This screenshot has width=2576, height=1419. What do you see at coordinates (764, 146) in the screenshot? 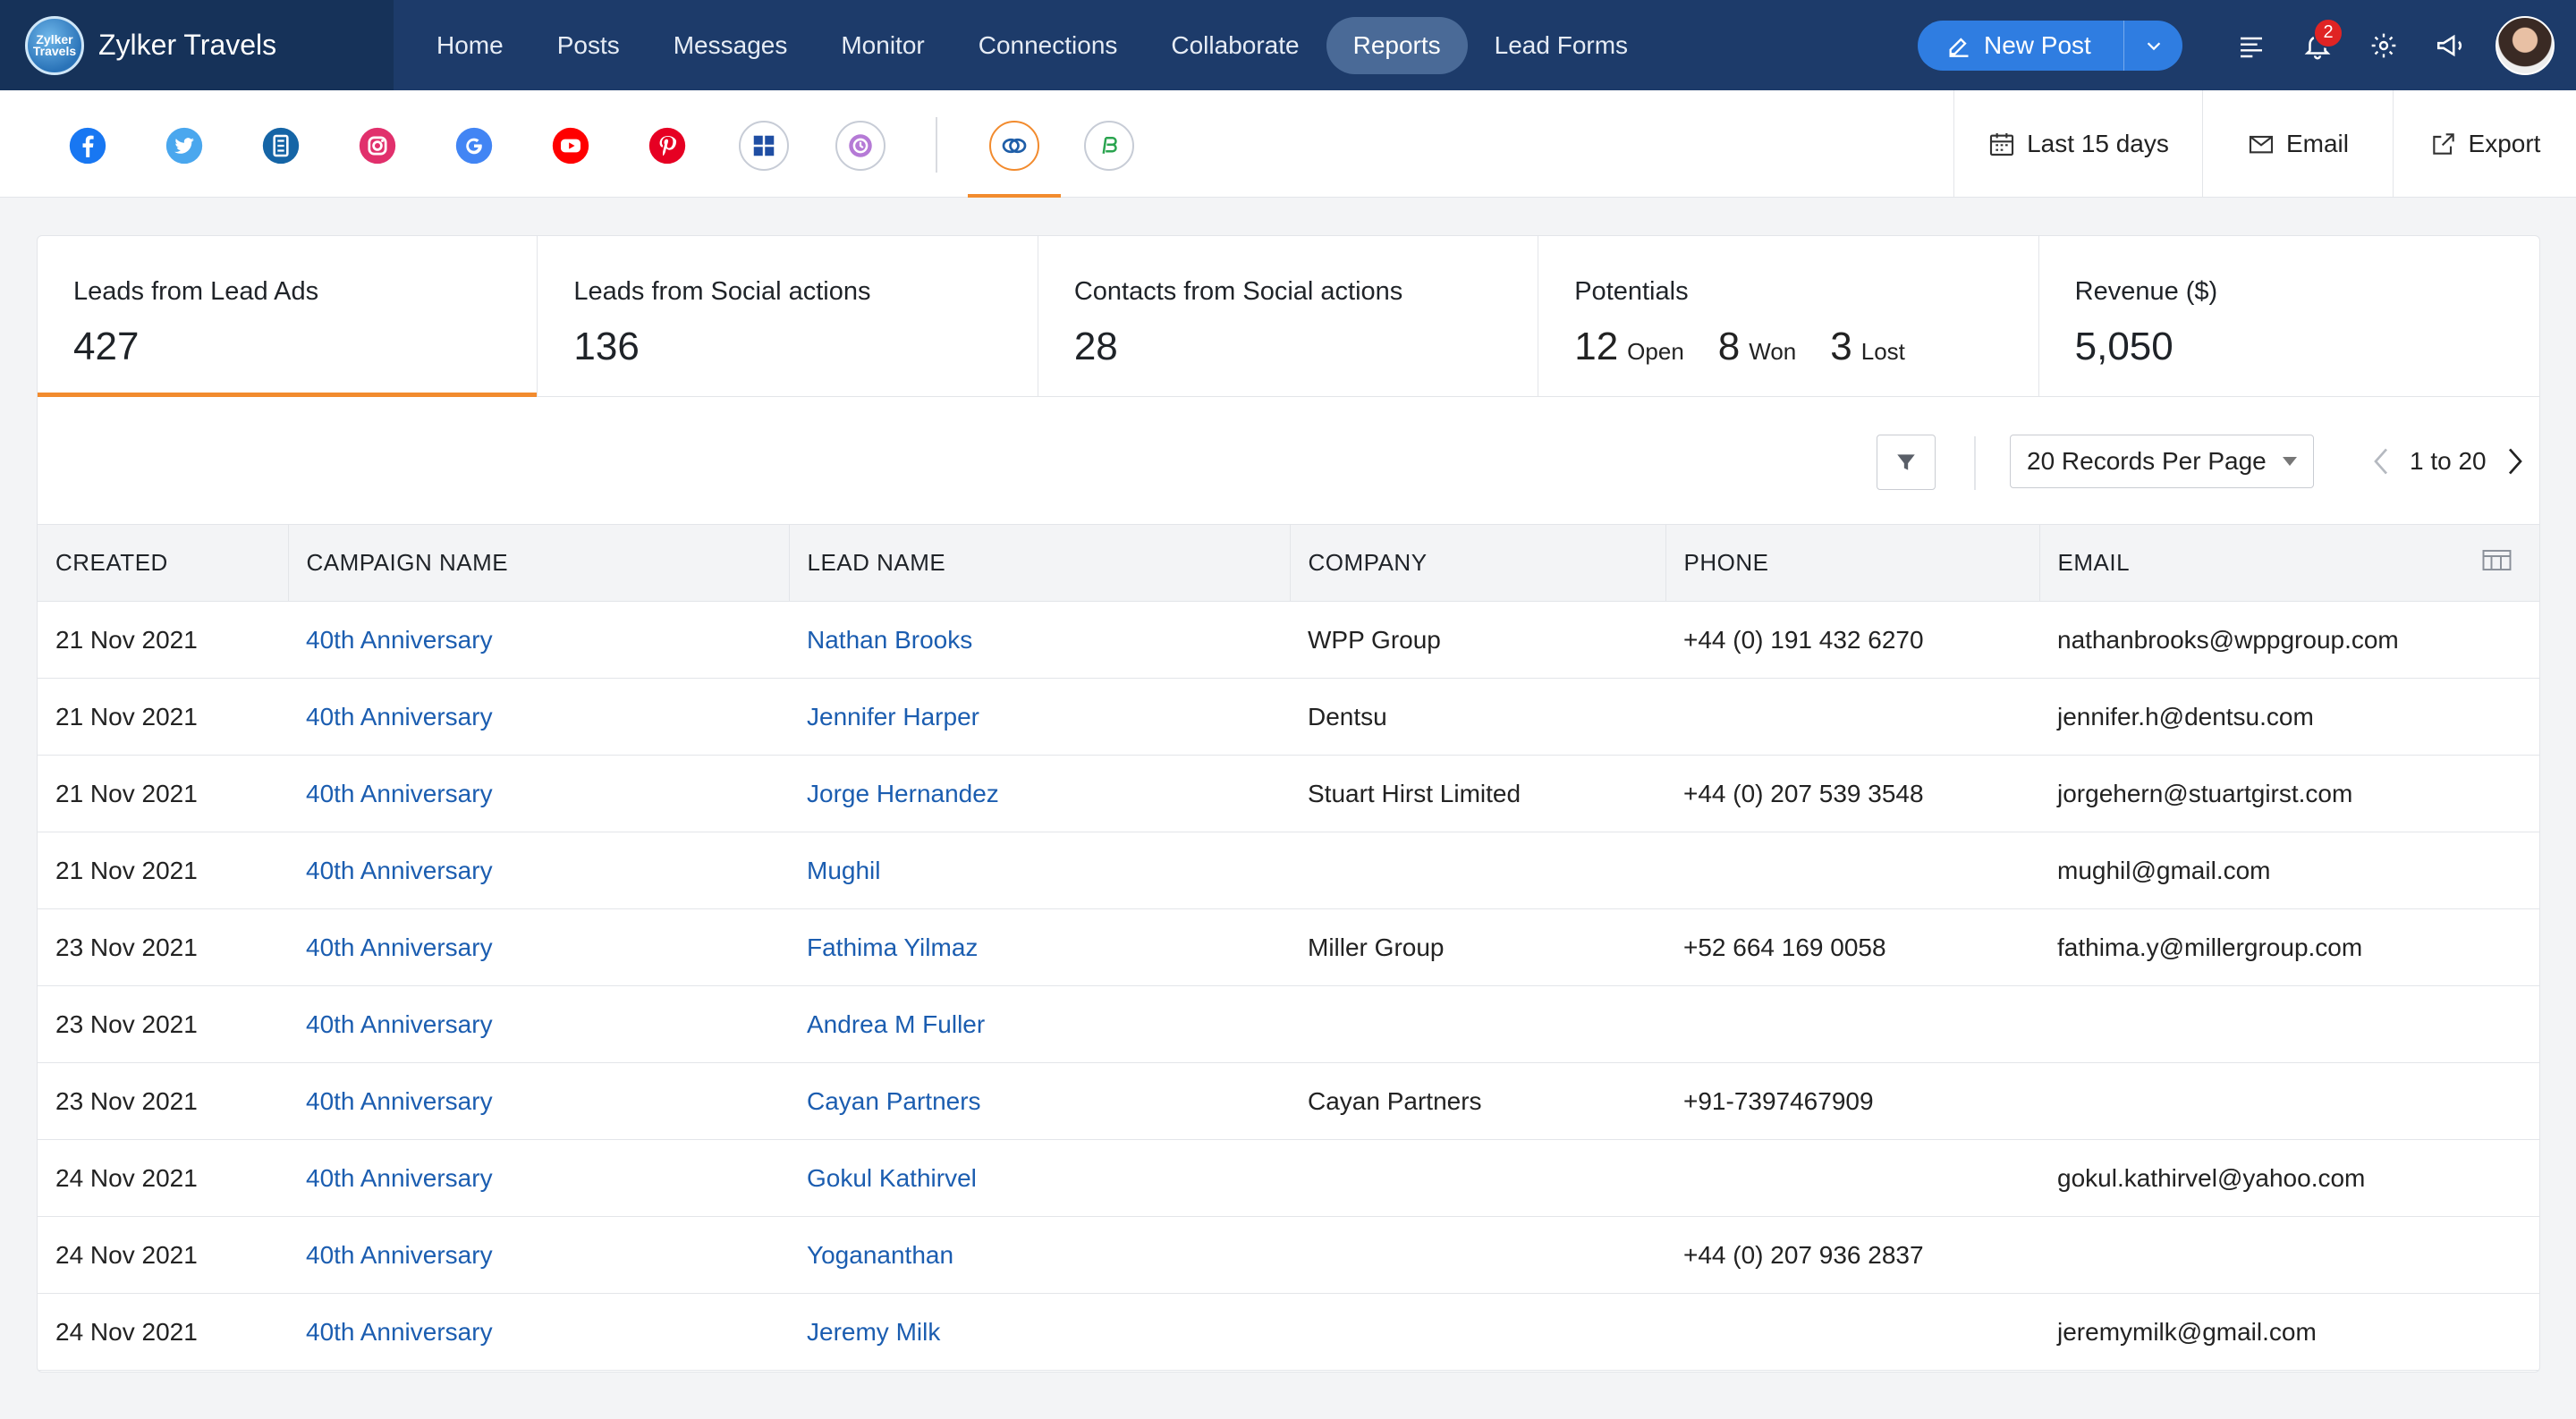
I see `tiktok-grid-icon` at bounding box center [764, 146].